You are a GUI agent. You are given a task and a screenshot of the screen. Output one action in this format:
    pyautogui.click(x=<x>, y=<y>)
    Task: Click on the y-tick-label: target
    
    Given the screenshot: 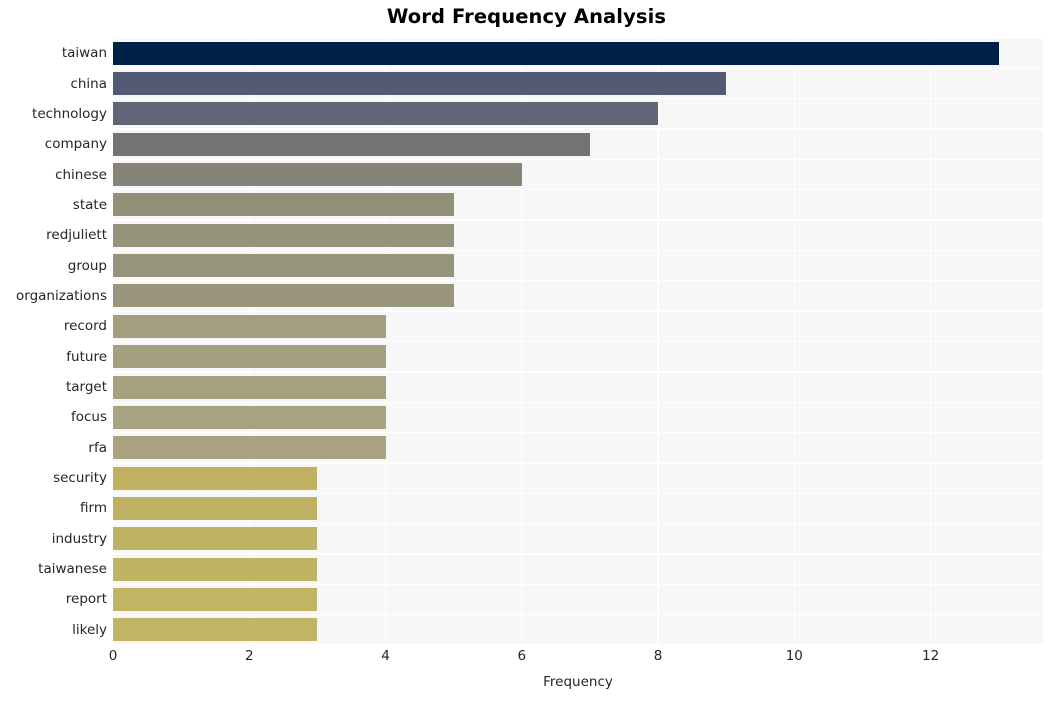 What is the action you would take?
    pyautogui.click(x=86, y=387)
    